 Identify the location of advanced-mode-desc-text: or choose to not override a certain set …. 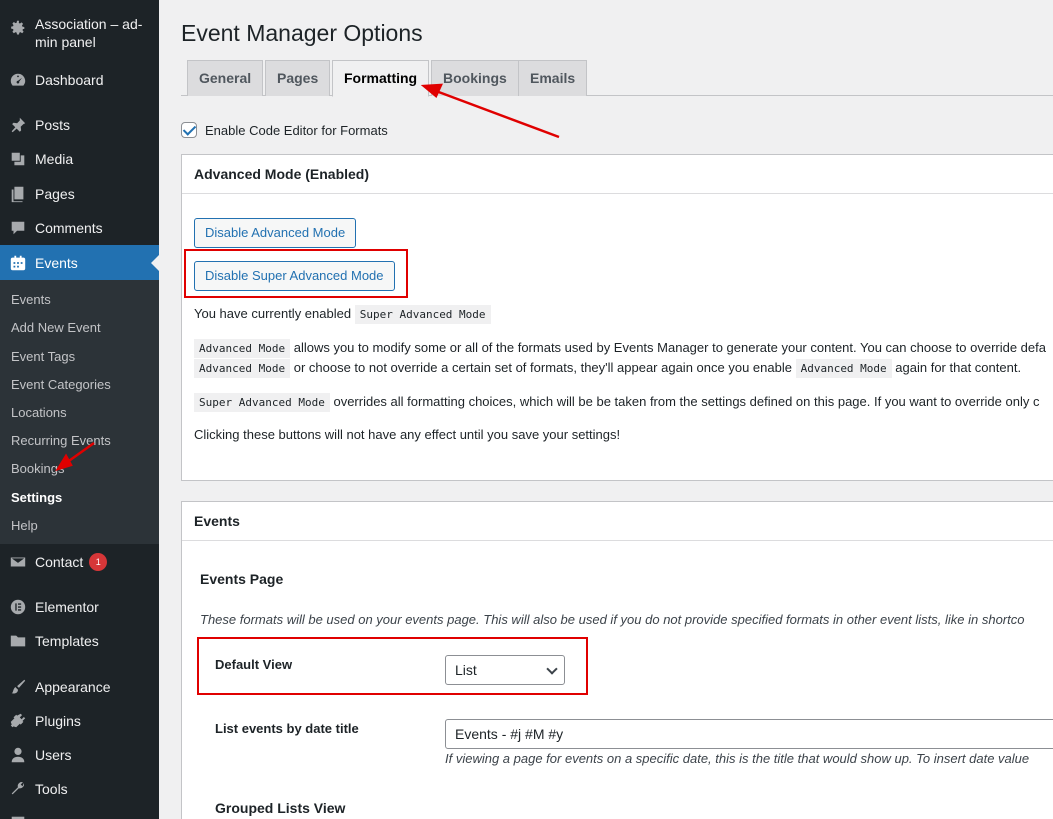
(542, 367).